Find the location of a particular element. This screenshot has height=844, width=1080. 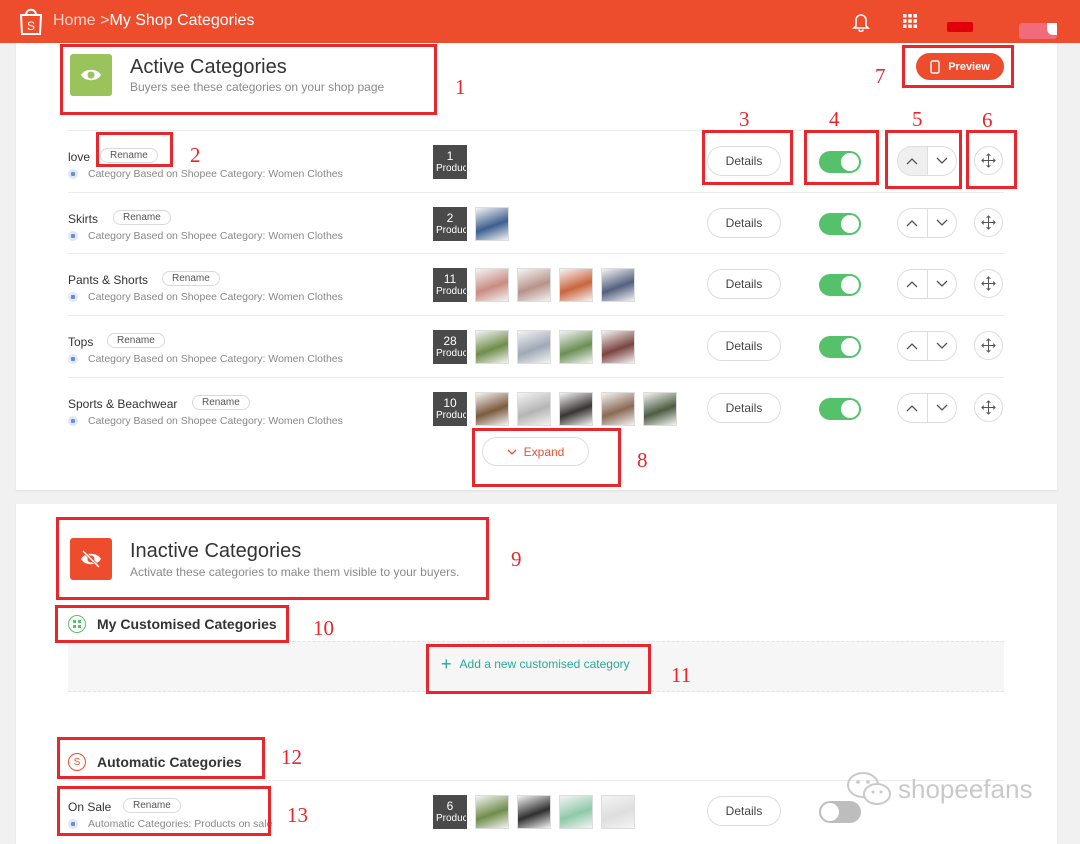

product-count: 2 is located at coordinates (450, 218).